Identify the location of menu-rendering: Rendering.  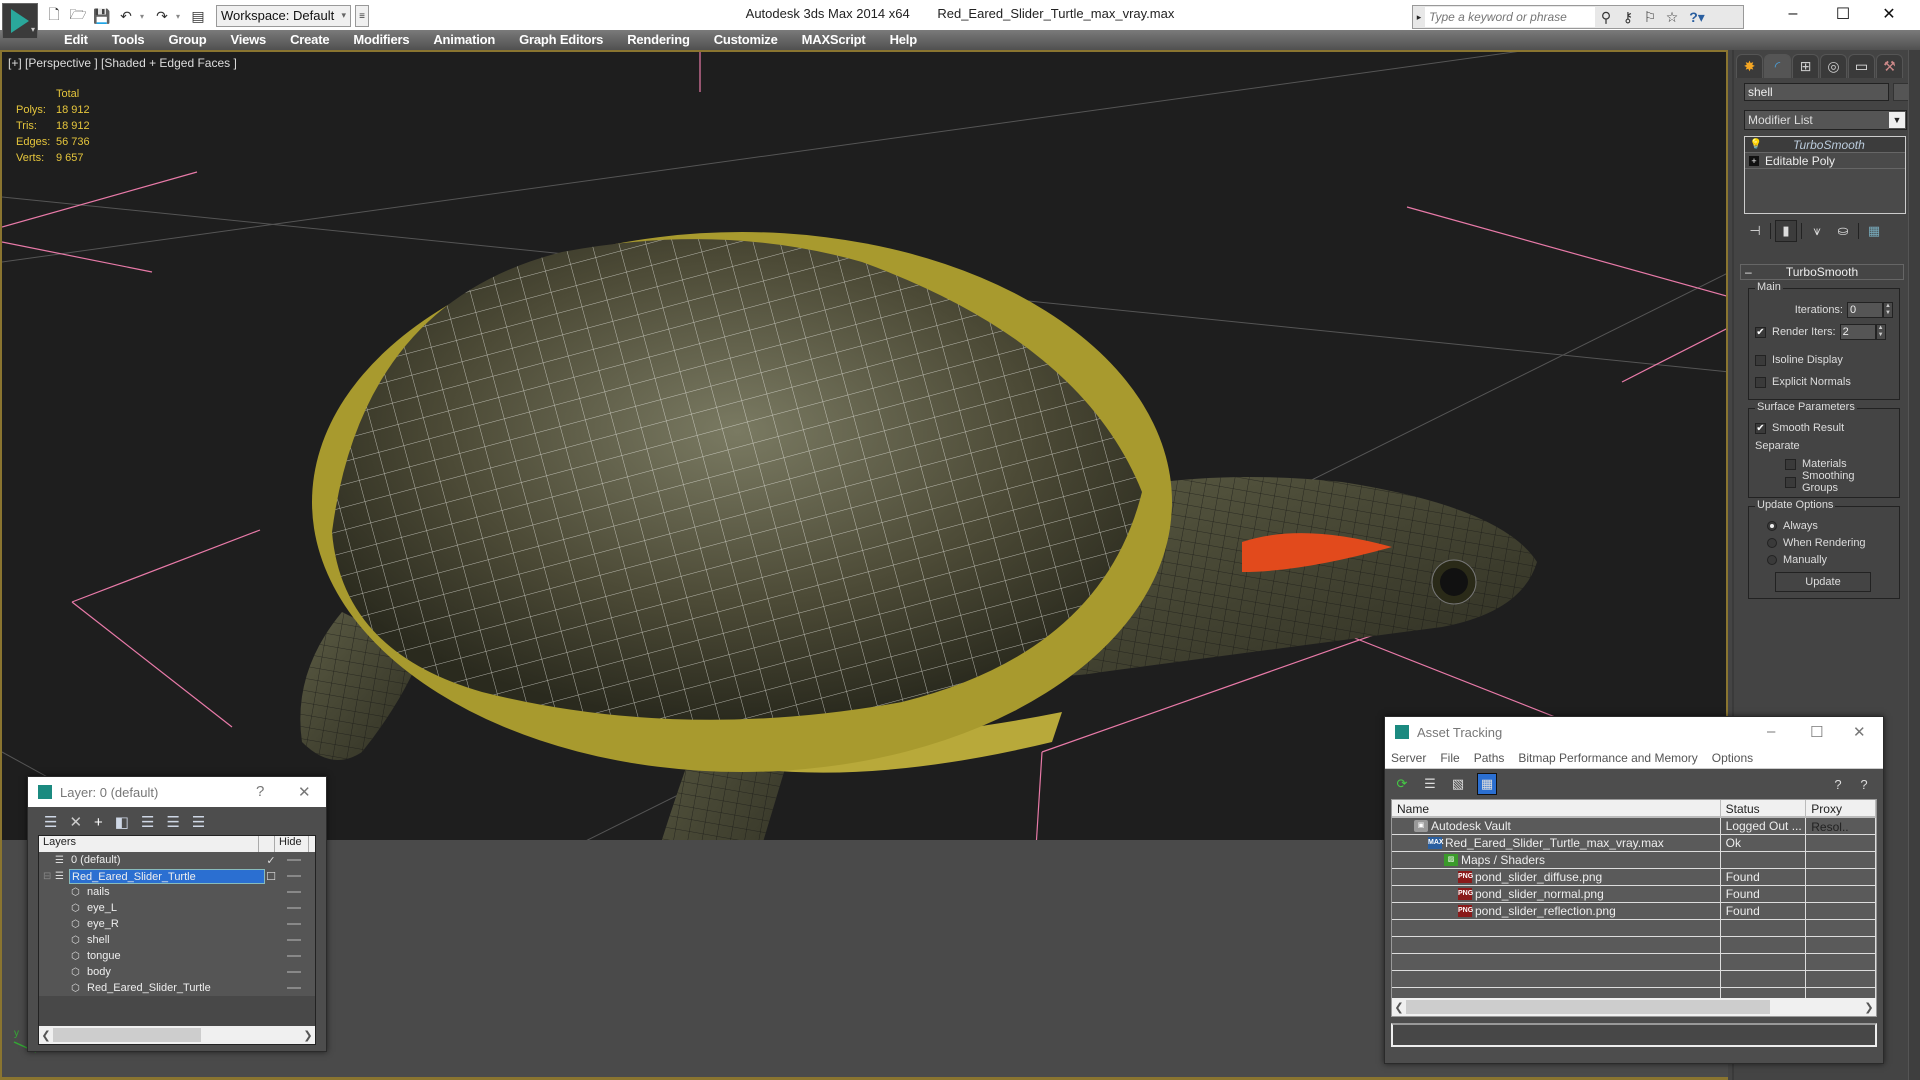
(658, 40).